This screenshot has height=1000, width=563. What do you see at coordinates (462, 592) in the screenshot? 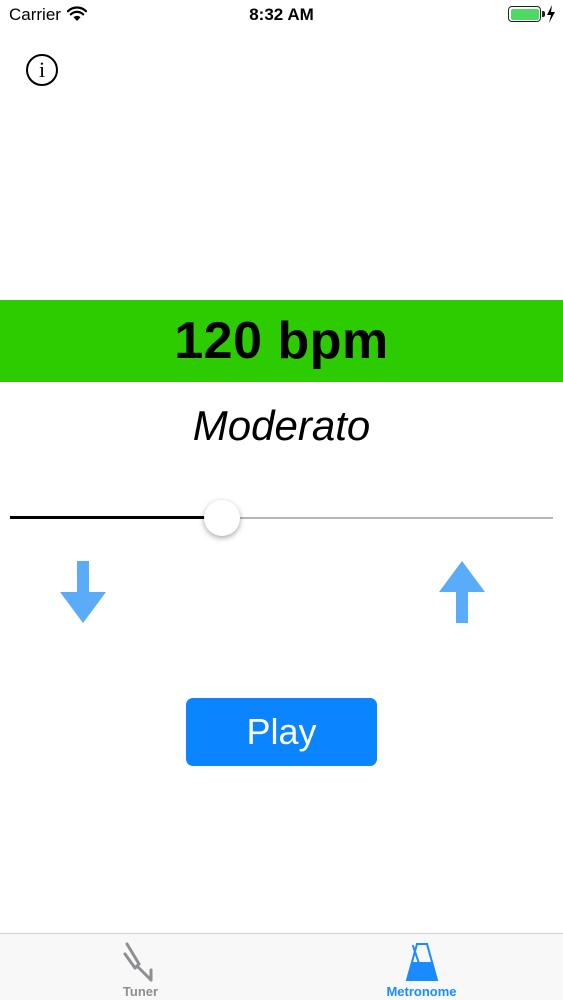
I see `arrow-up-icon` at bounding box center [462, 592].